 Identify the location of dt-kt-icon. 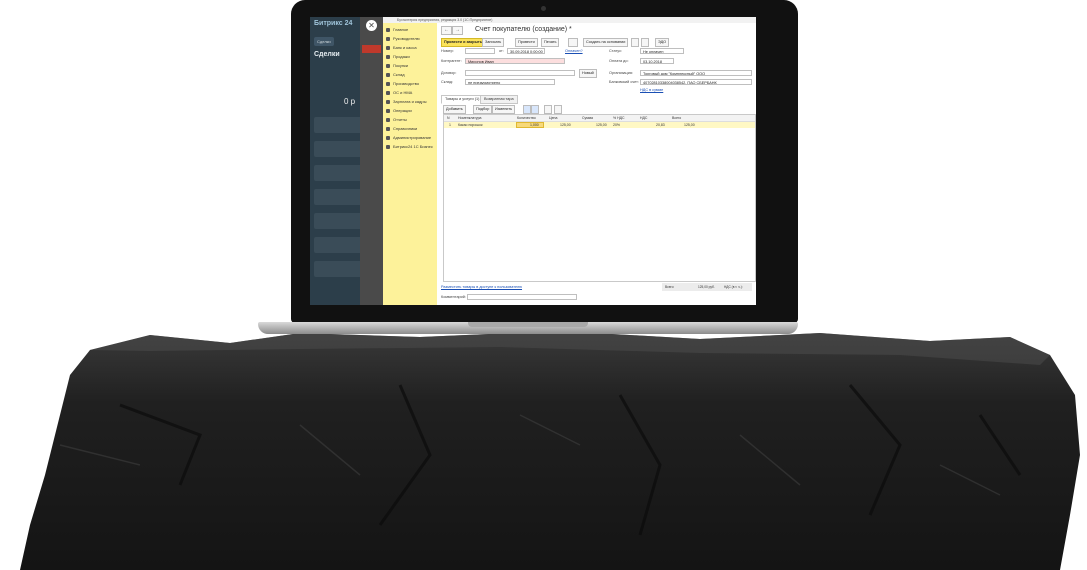
(635, 42).